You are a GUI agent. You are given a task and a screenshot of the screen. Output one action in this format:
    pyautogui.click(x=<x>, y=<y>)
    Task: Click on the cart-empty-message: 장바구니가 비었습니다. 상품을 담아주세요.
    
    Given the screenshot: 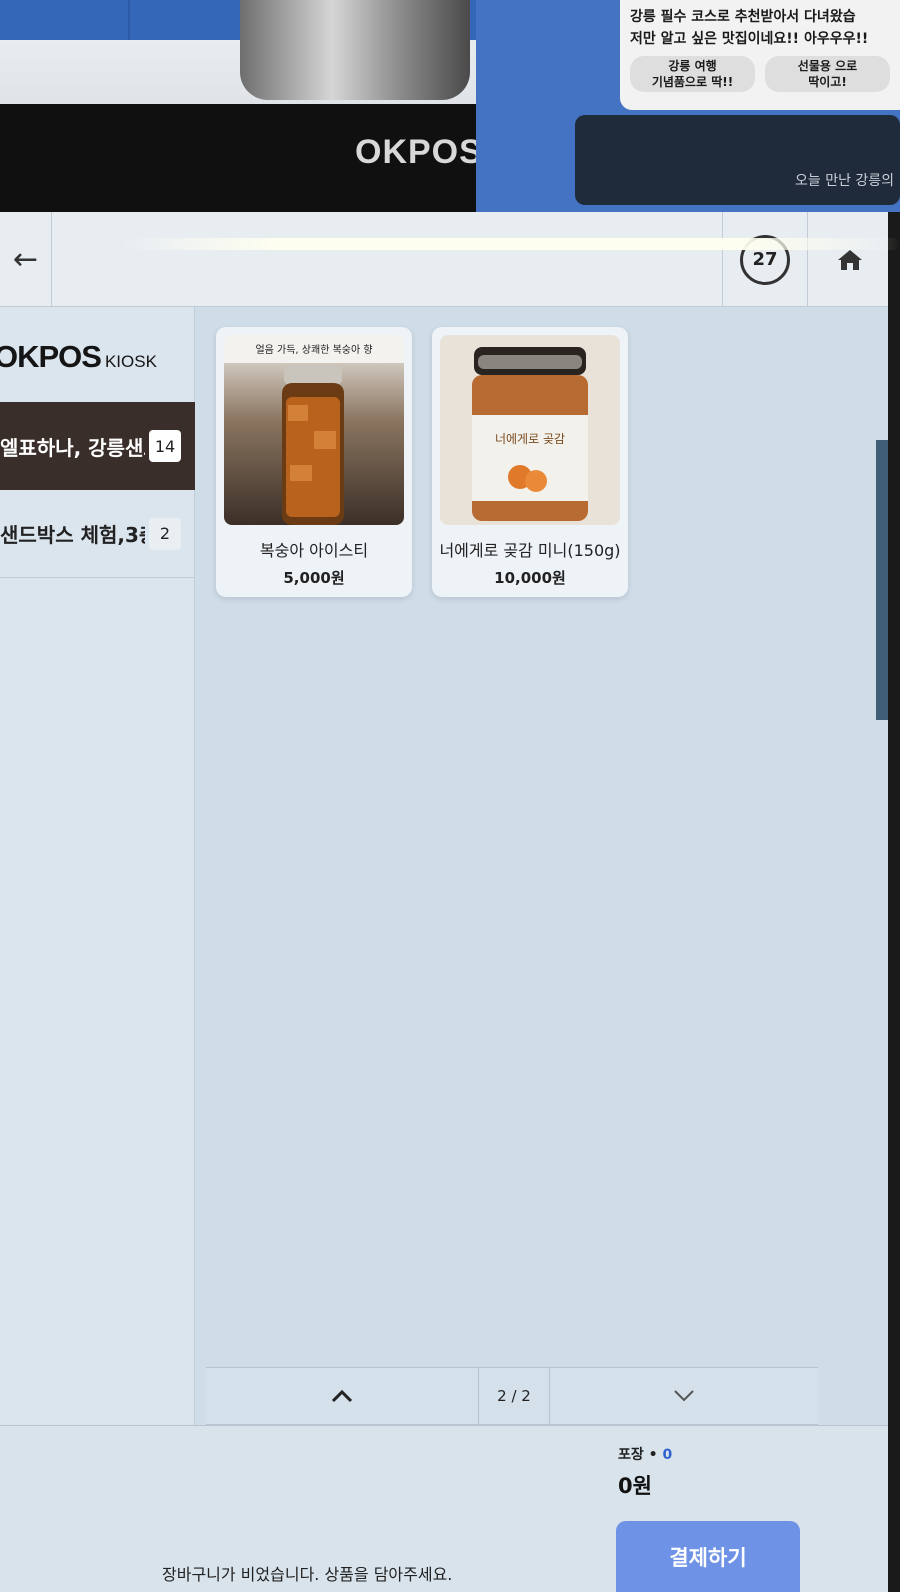 What is the action you would take?
    pyautogui.click(x=307, y=1574)
    